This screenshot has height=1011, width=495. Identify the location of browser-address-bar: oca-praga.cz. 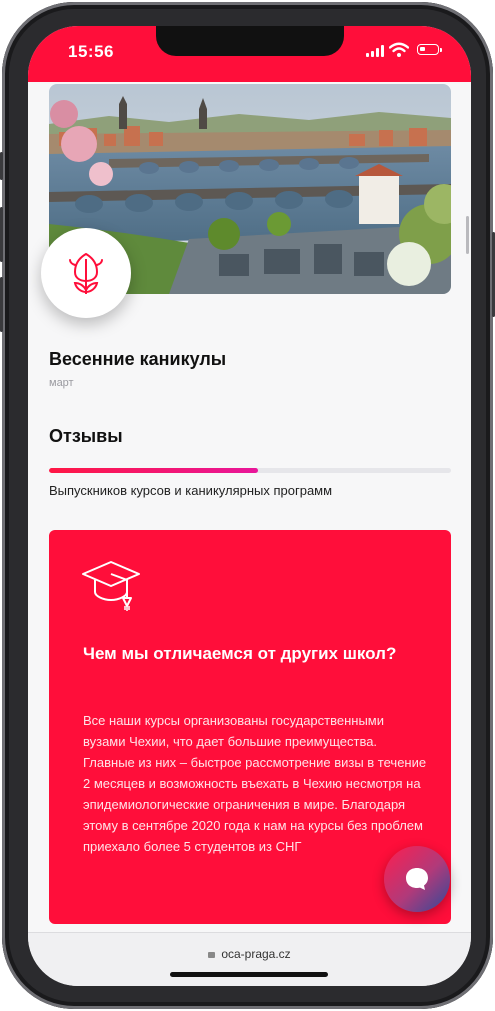
(249, 959).